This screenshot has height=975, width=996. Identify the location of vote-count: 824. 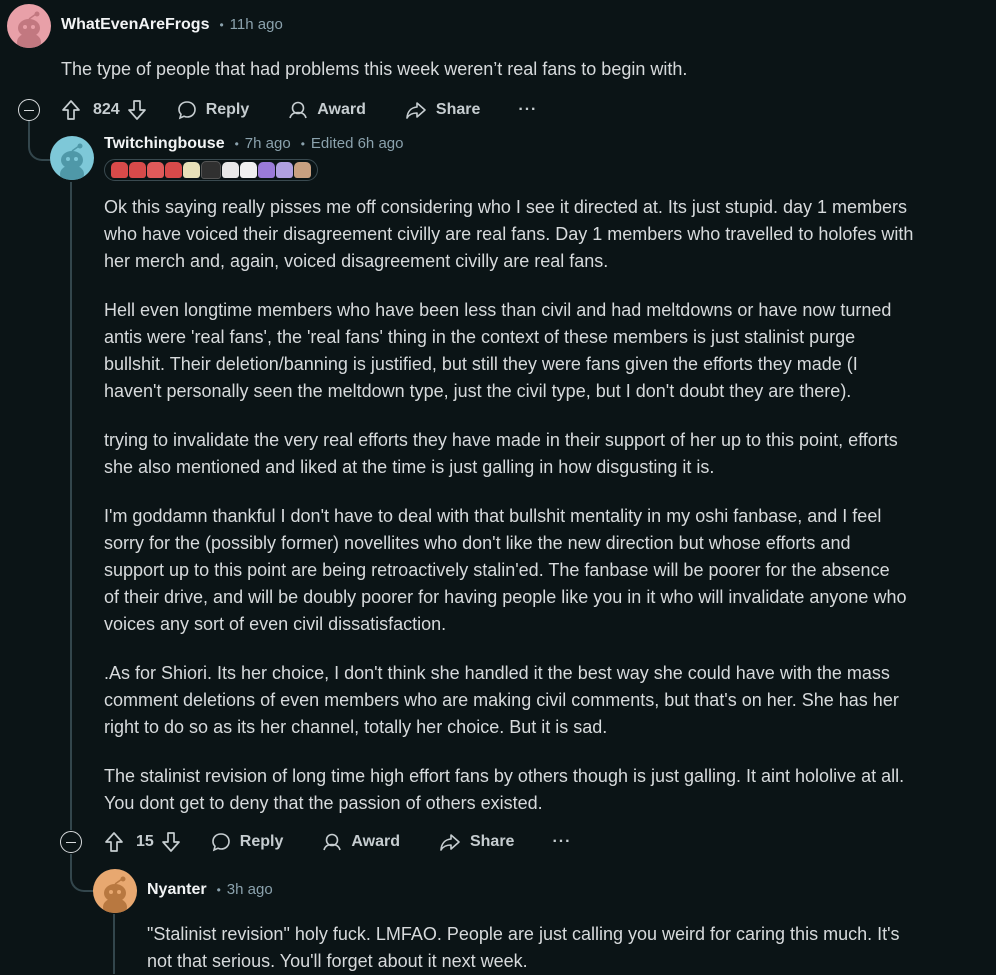
(106, 109).